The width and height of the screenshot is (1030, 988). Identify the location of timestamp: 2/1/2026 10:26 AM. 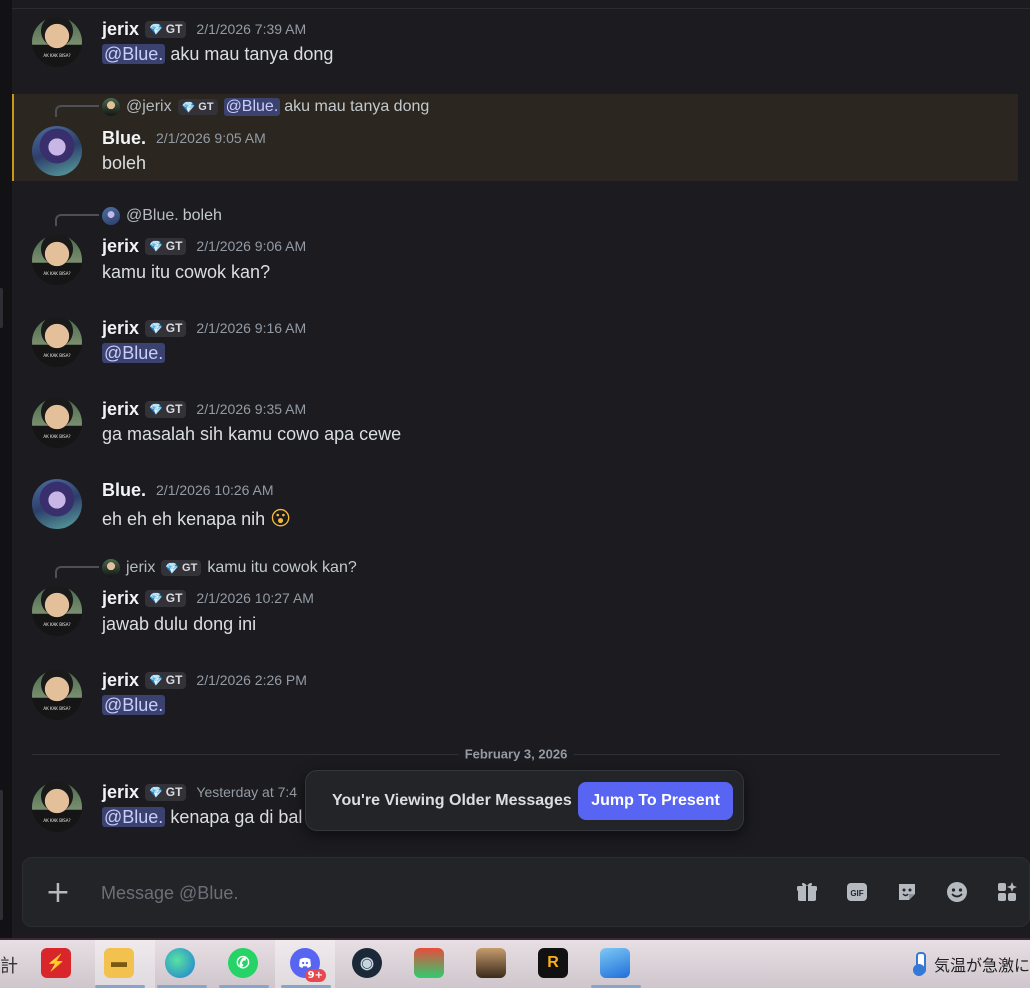
(215, 490).